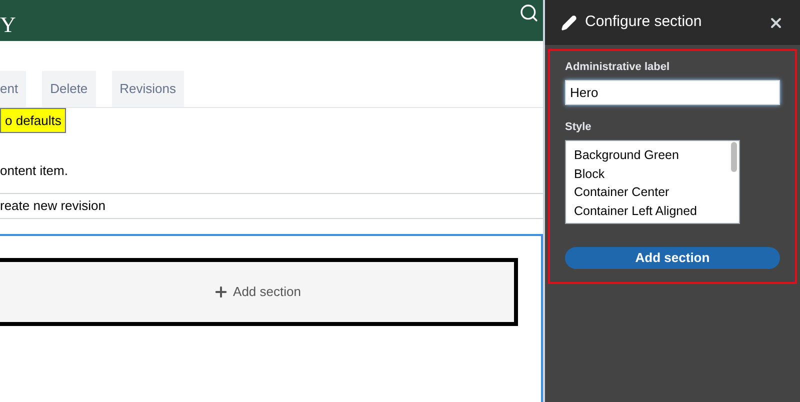 Image resolution: width=800 pixels, height=402 pixels. What do you see at coordinates (529, 12) in the screenshot?
I see `search-icon` at bounding box center [529, 12].